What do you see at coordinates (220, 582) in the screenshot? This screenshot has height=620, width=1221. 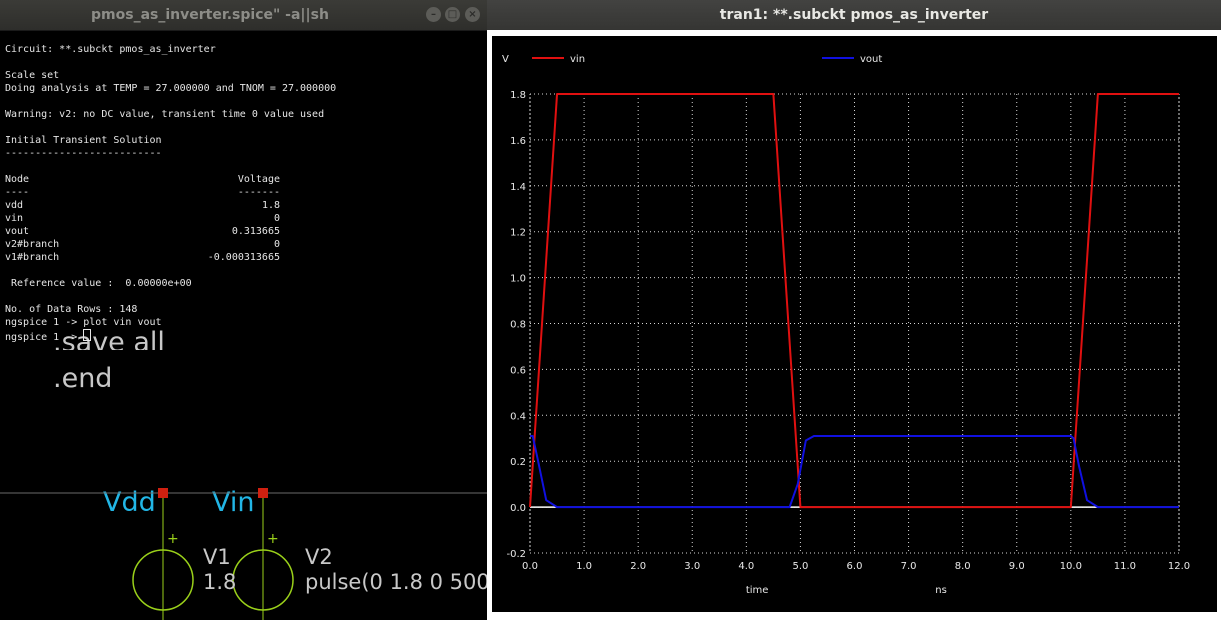 I see `source-v1-value: 1.8` at bounding box center [220, 582].